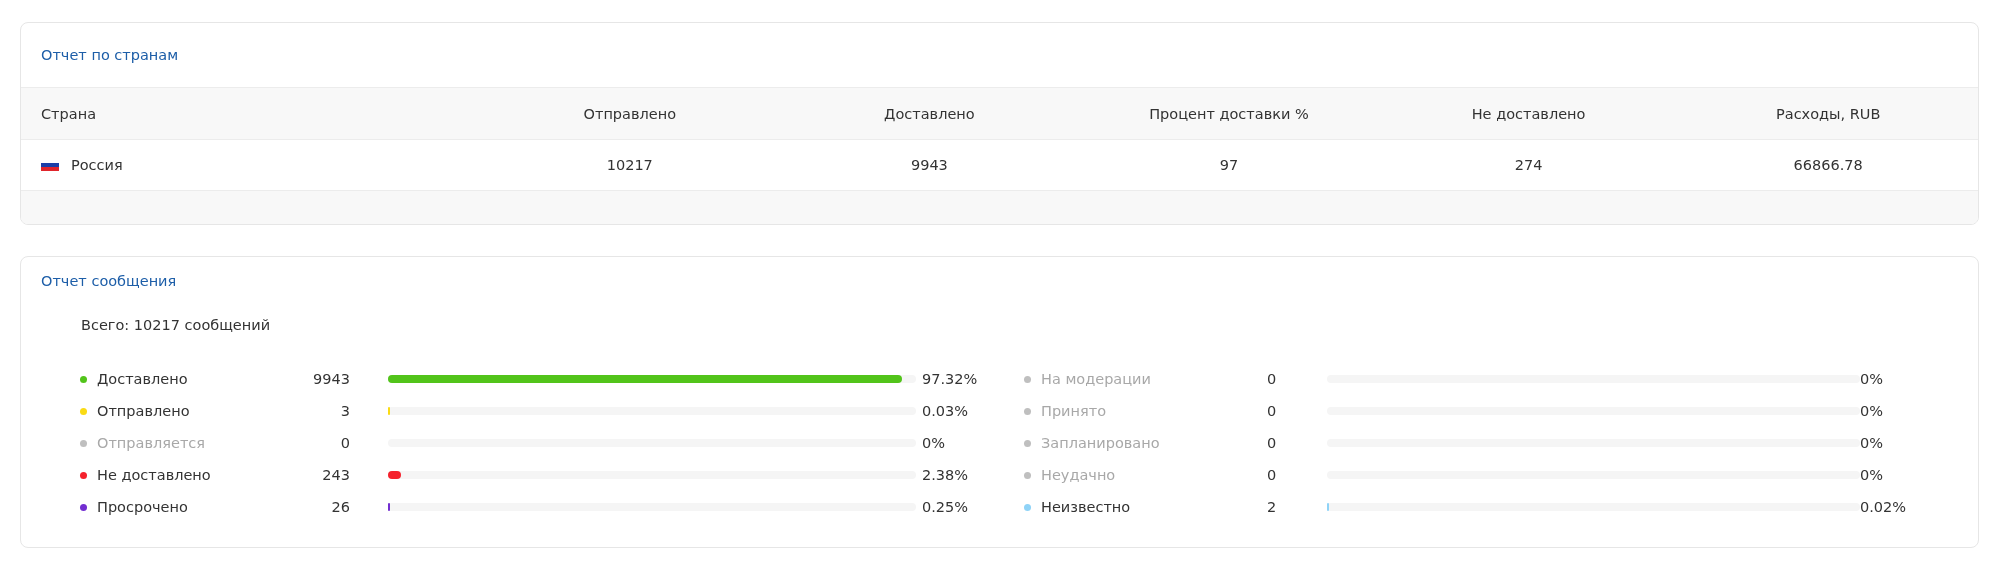 The width and height of the screenshot is (1999, 570). I want to click on table-cell: 66866.78, so click(1828, 165).